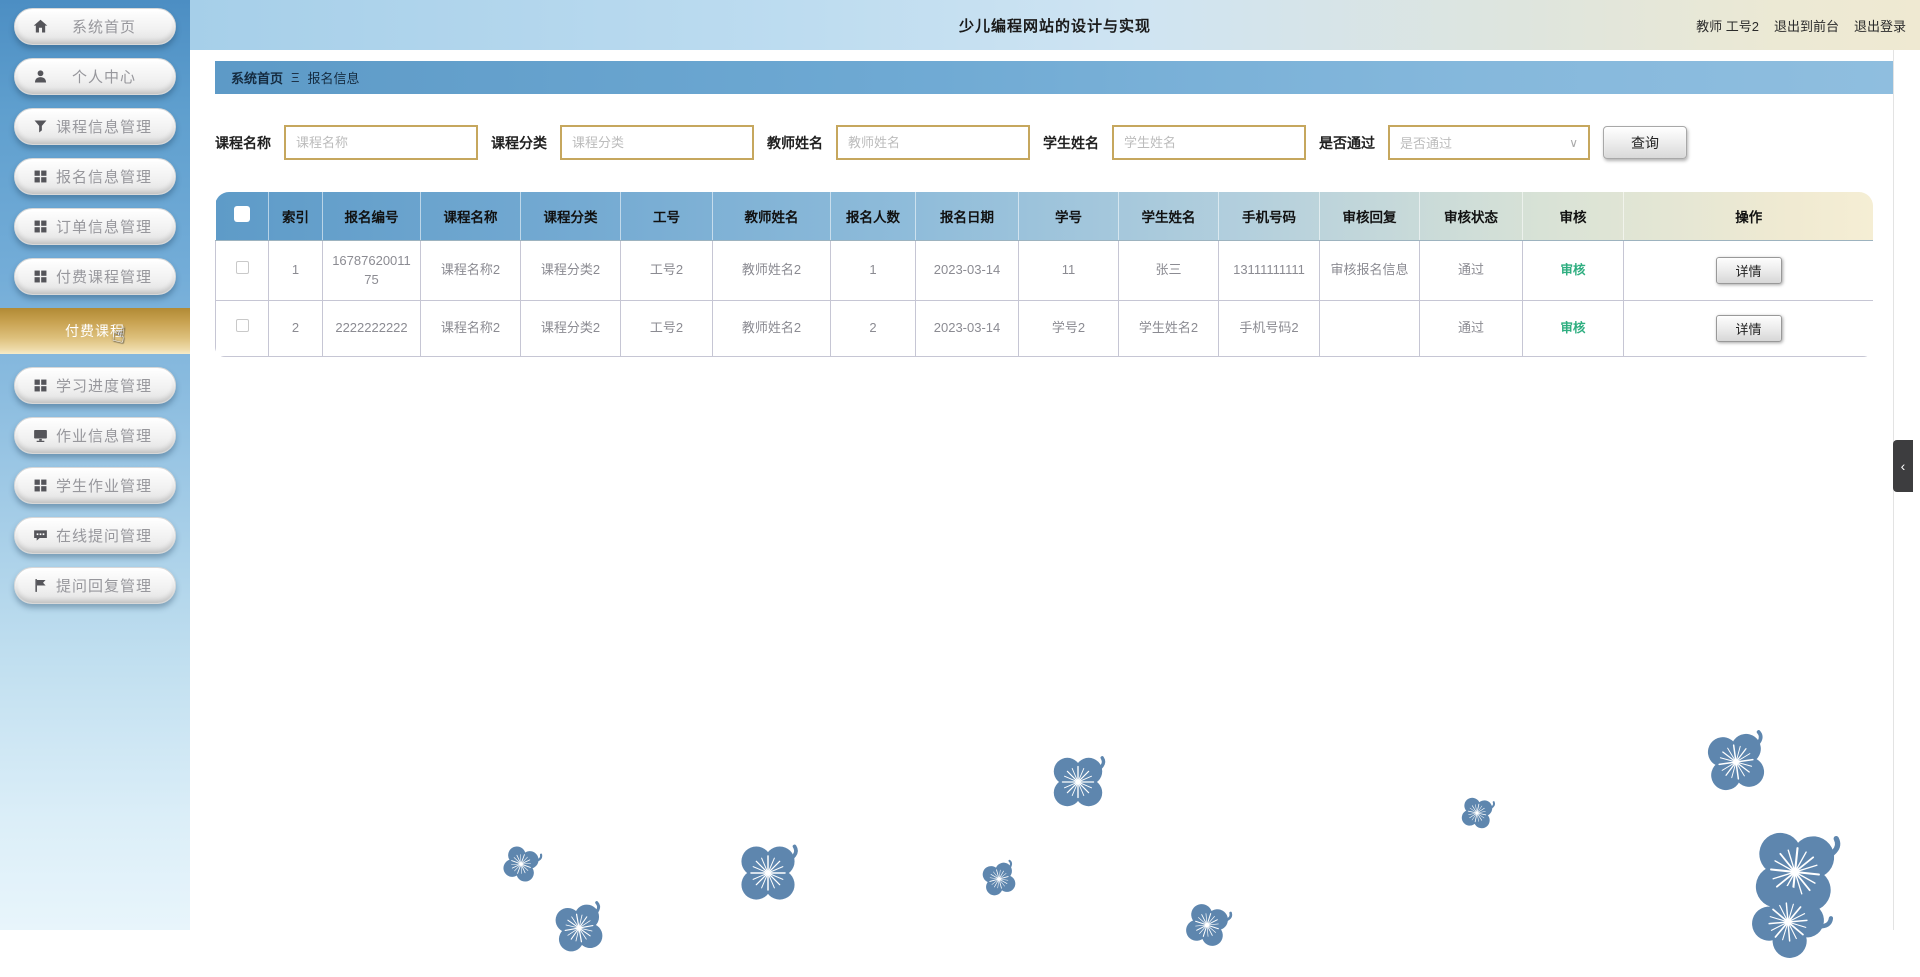 The width and height of the screenshot is (1920, 977). Describe the element at coordinates (1269, 216) in the screenshot. I see `col-header-phone: 手机号码` at that location.